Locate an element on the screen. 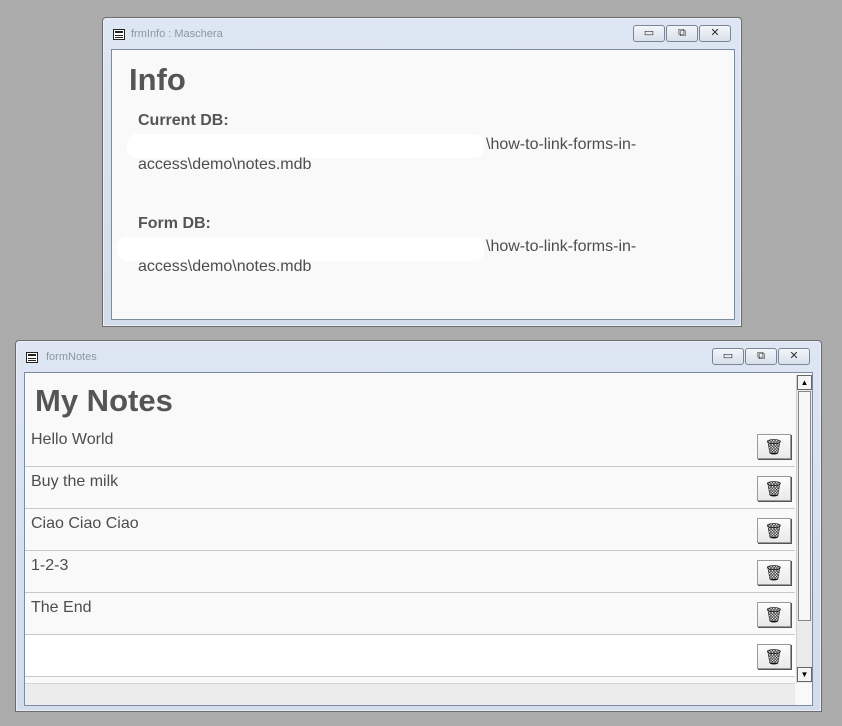 The height and width of the screenshot is (726, 842). new-note-row: 🗑 is located at coordinates (410, 656).